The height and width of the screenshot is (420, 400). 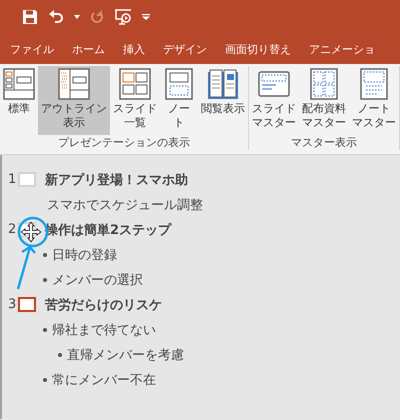 I want to click on view-button: アウトライン 表示, so click(x=74, y=100).